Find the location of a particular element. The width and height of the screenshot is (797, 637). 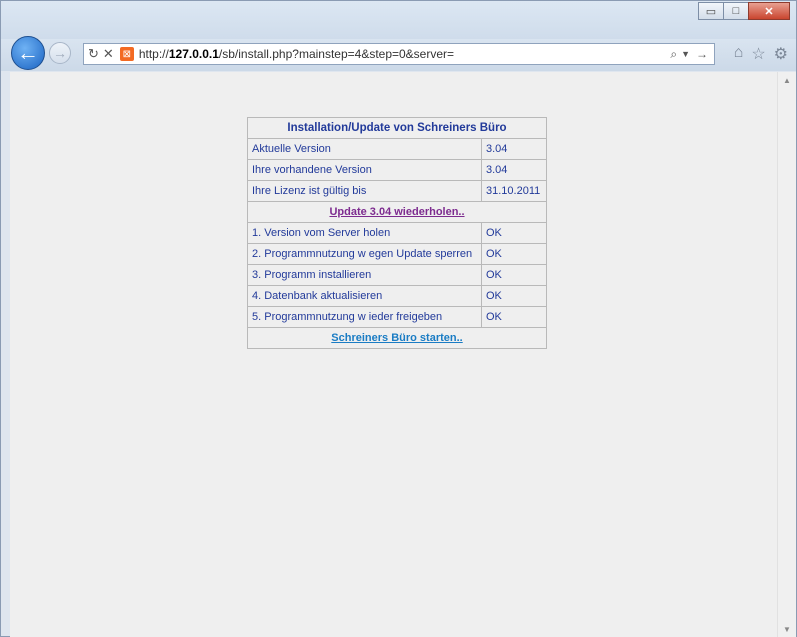

info-label: Aktuelle Version is located at coordinates (364, 149).